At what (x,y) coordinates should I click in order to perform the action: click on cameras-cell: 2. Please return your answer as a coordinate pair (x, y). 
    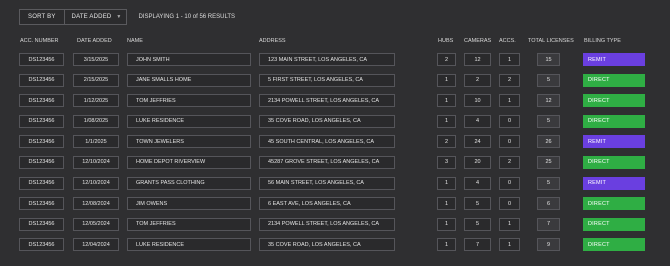
    Looking at the image, I should click on (477, 80).